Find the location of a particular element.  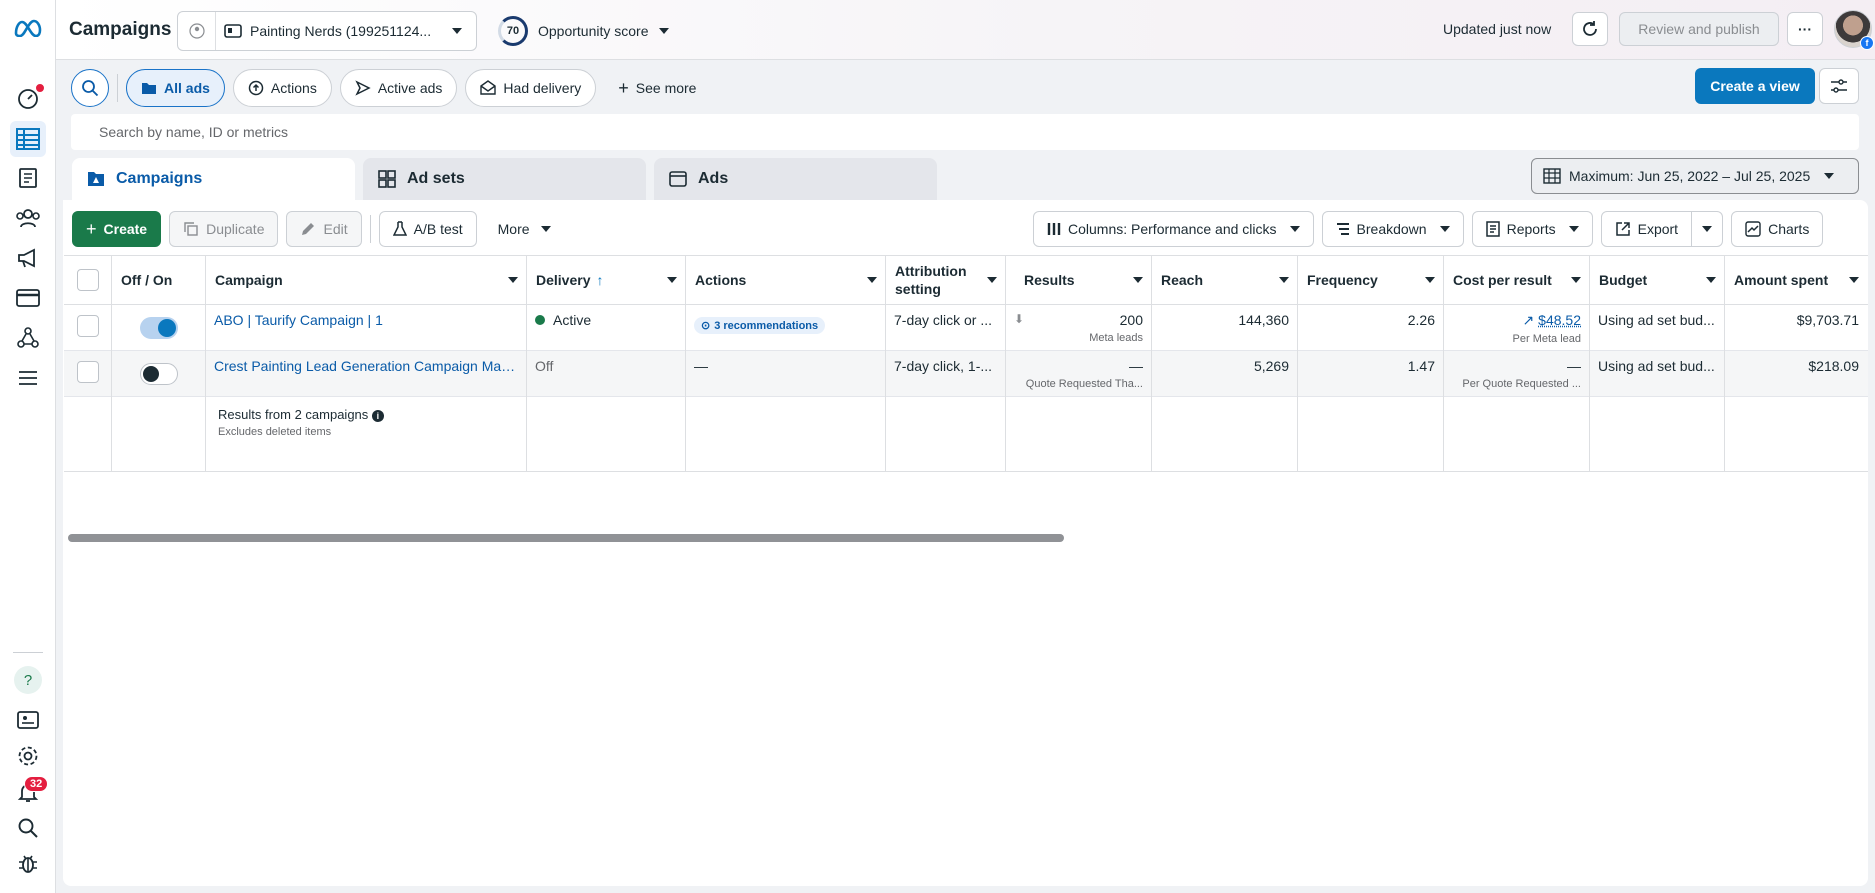

header-cost-per-result: Cost per result is located at coordinates (1517, 280).